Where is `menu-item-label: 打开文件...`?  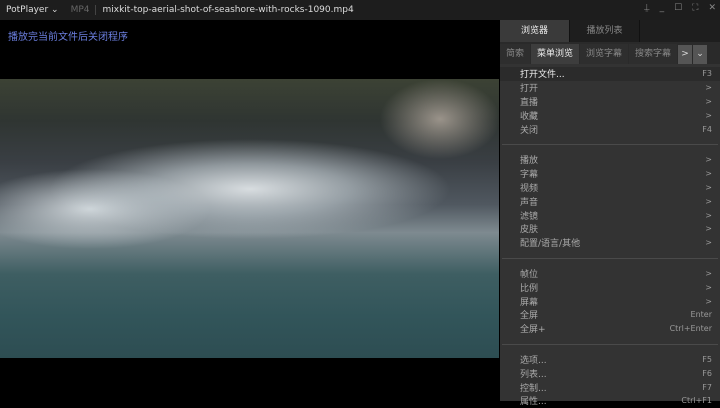 menu-item-label: 打开文件... is located at coordinates (542, 75).